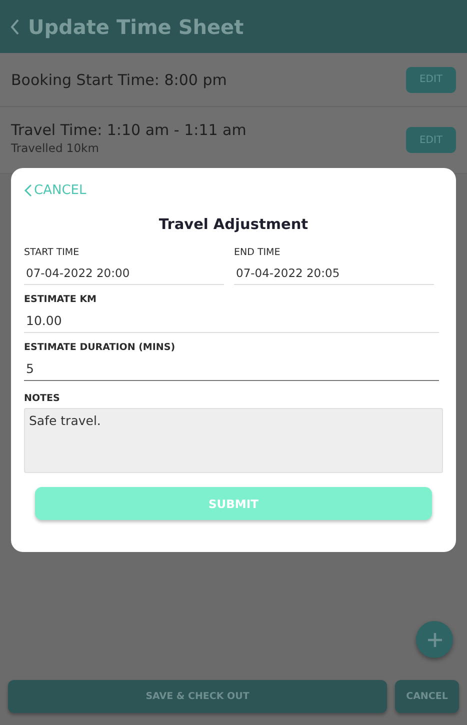 This screenshot has width=467, height=725. I want to click on dialog-cancel-link: CANCEL, so click(55, 190).